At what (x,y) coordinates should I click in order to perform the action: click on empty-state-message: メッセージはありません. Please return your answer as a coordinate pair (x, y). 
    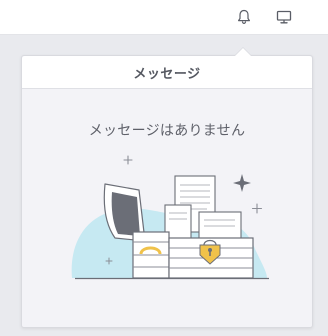
    Looking at the image, I should click on (167, 131).